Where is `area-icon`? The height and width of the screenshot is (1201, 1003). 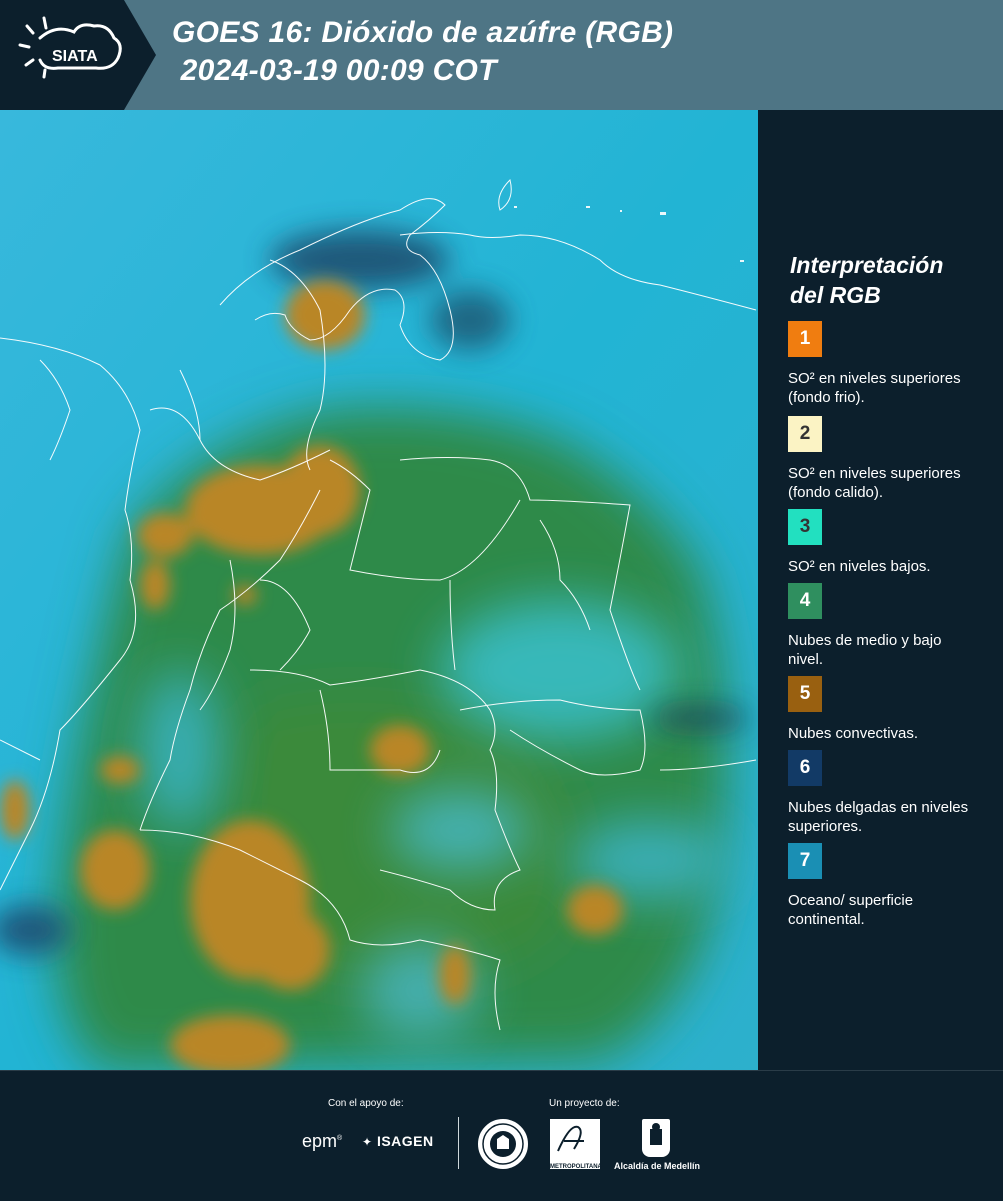
area-icon is located at coordinates (570, 1138).